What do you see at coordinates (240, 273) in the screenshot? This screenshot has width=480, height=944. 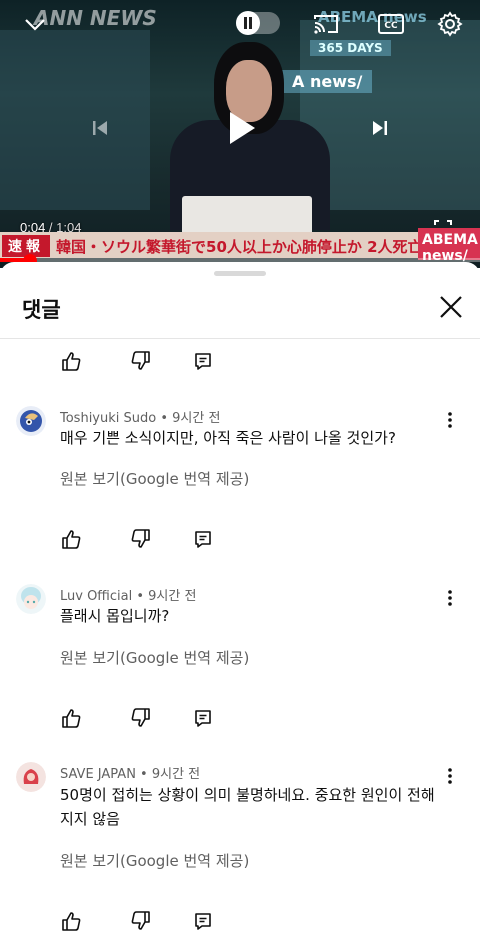 I see `drag-handle` at bounding box center [240, 273].